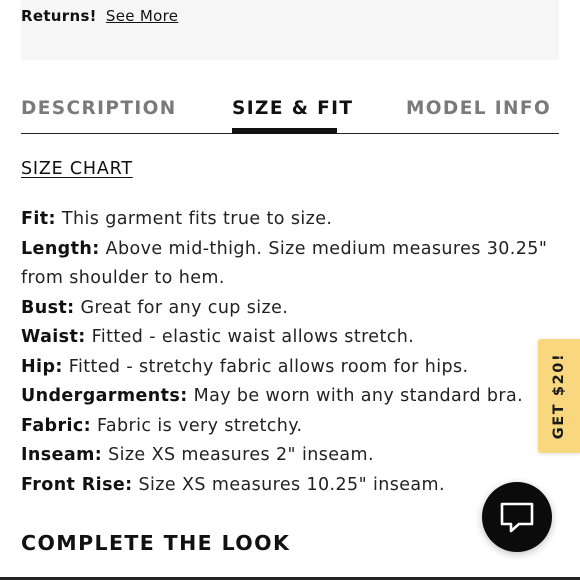  Describe the element at coordinates (358, 396) in the screenshot. I see `undergarments-value: May be worn with any standard bra.` at that location.